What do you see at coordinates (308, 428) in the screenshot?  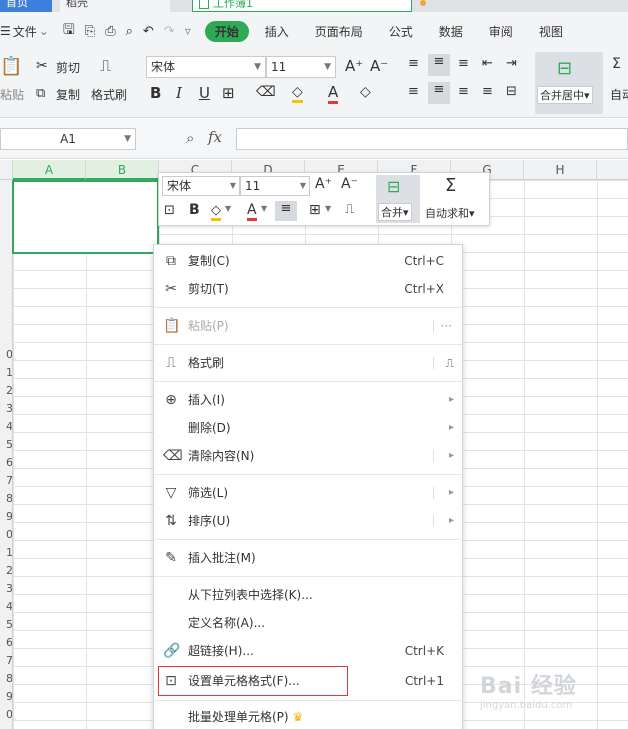 I see `ctx-delete: 删除(D) ▸` at bounding box center [308, 428].